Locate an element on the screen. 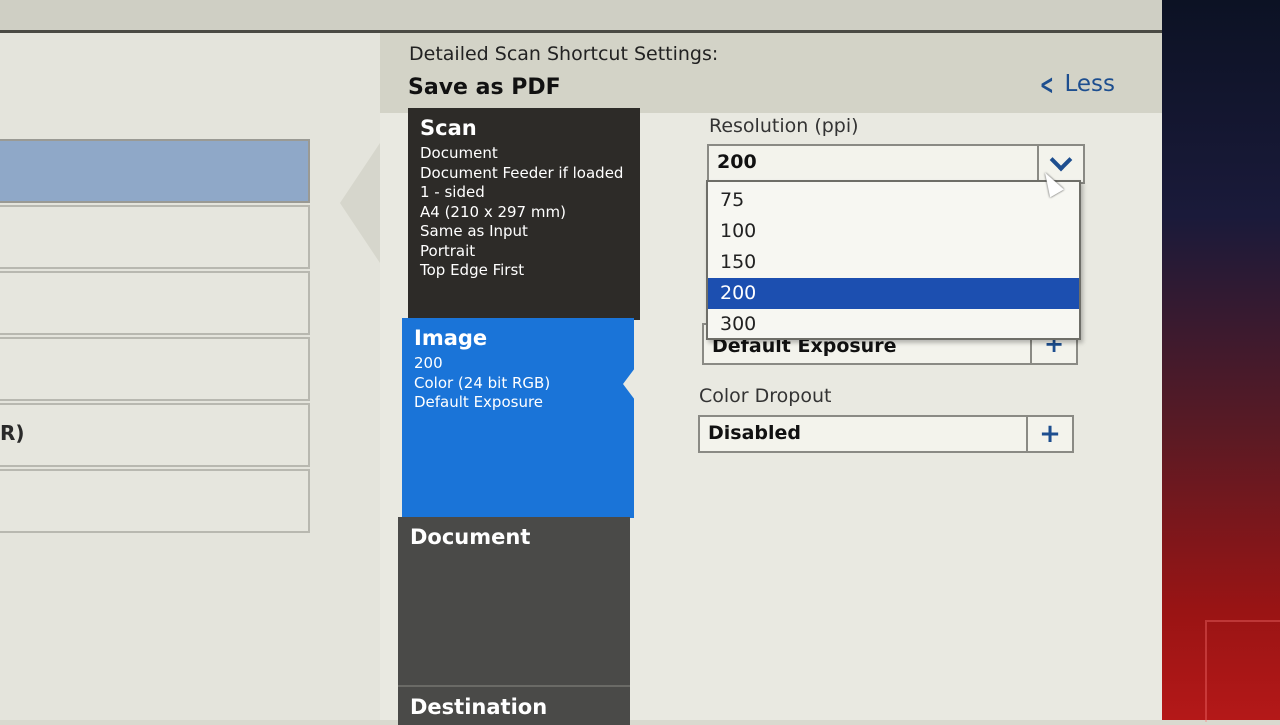  resolution-option: 100 is located at coordinates (893, 231).